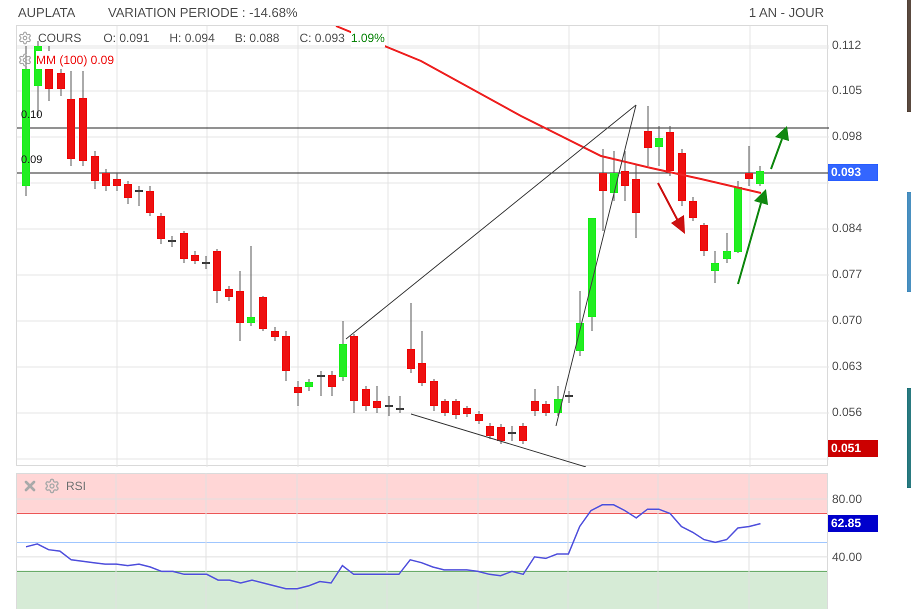  Describe the element at coordinates (847, 274) in the screenshot. I see `axis-label: 0.077` at that location.